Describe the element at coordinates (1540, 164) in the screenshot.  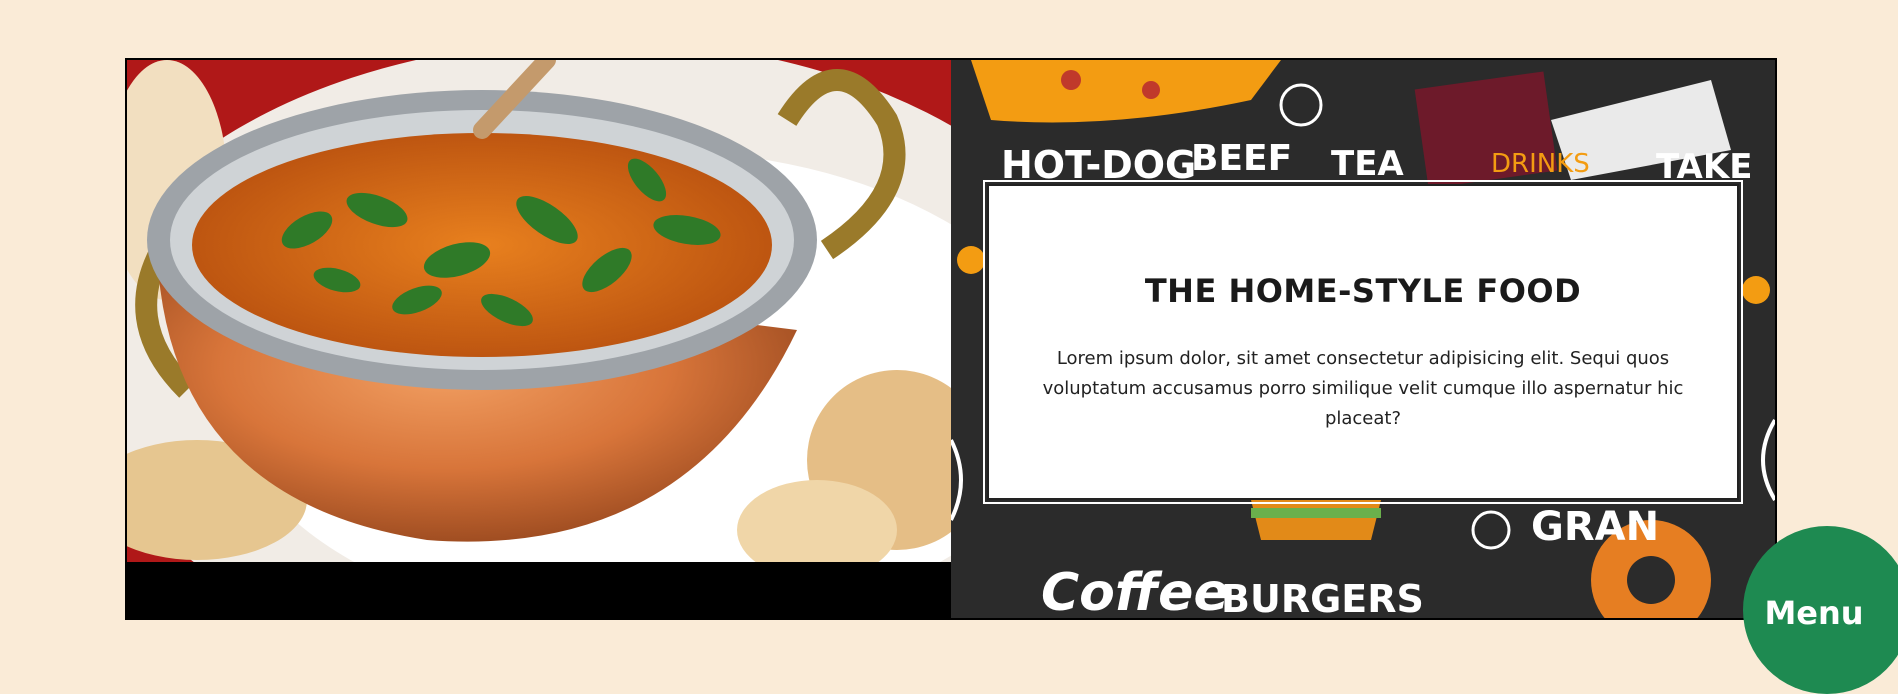
I see `pattern-word-drinks: DRINKS` at that location.